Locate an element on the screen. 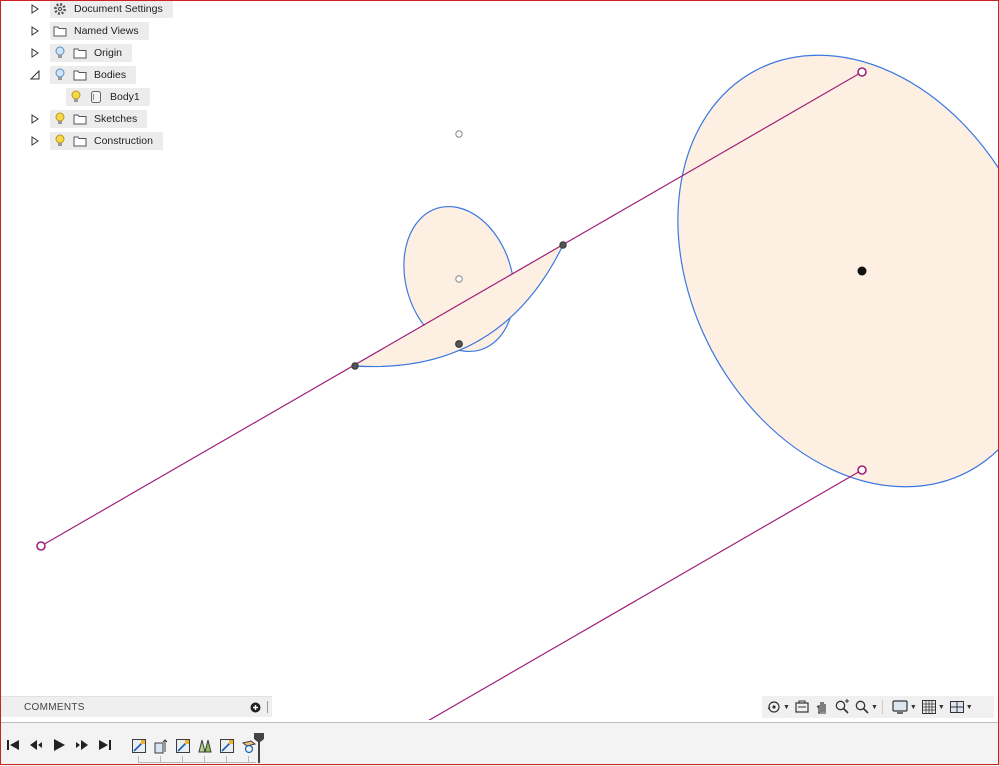  tree-item-bodies: Bodies is located at coordinates (82, 75).